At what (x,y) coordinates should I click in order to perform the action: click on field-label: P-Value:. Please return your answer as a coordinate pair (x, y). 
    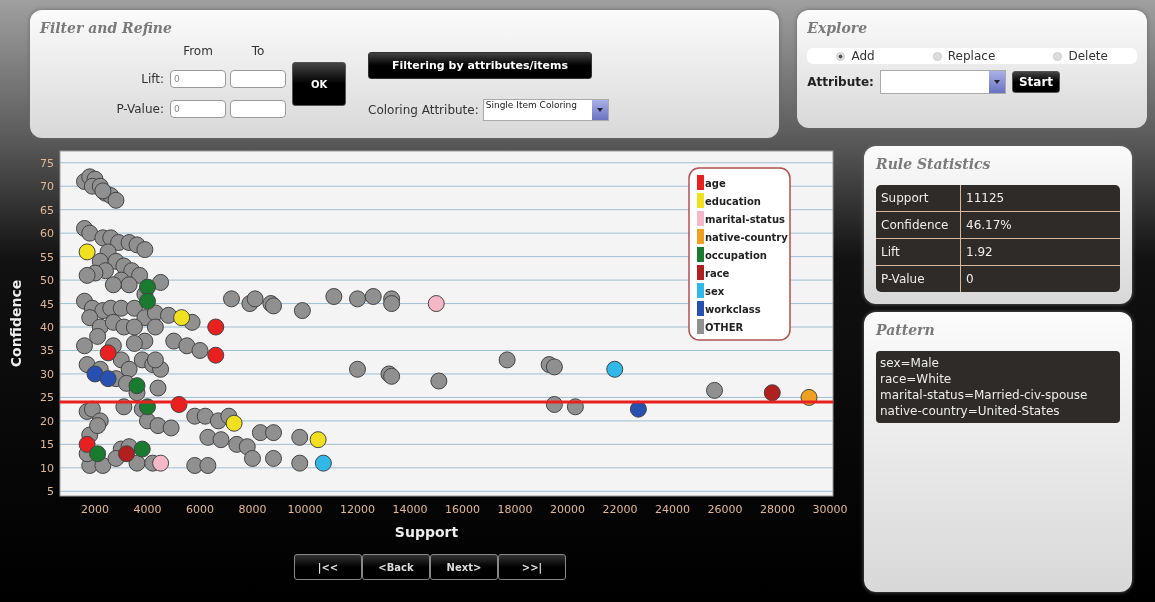
    Looking at the image, I should click on (140, 108).